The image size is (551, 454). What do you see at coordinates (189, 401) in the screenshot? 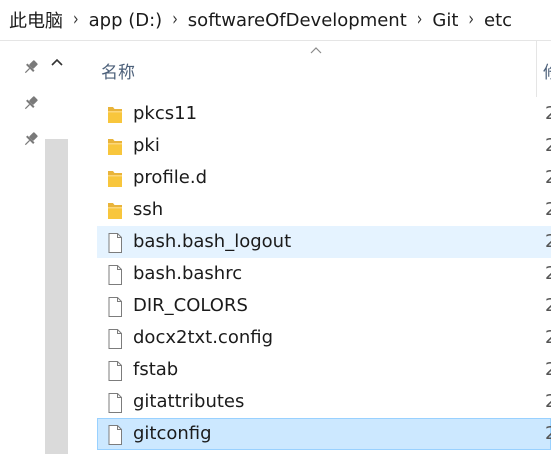
I see `file-name-label: gitattributes` at bounding box center [189, 401].